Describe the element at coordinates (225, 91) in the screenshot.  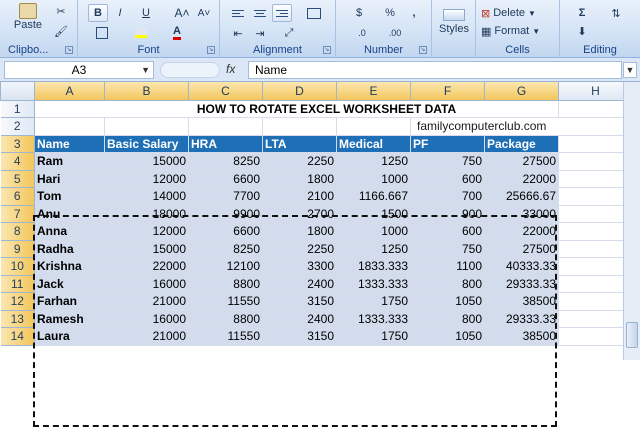
I see `column-header-c: C` at that location.